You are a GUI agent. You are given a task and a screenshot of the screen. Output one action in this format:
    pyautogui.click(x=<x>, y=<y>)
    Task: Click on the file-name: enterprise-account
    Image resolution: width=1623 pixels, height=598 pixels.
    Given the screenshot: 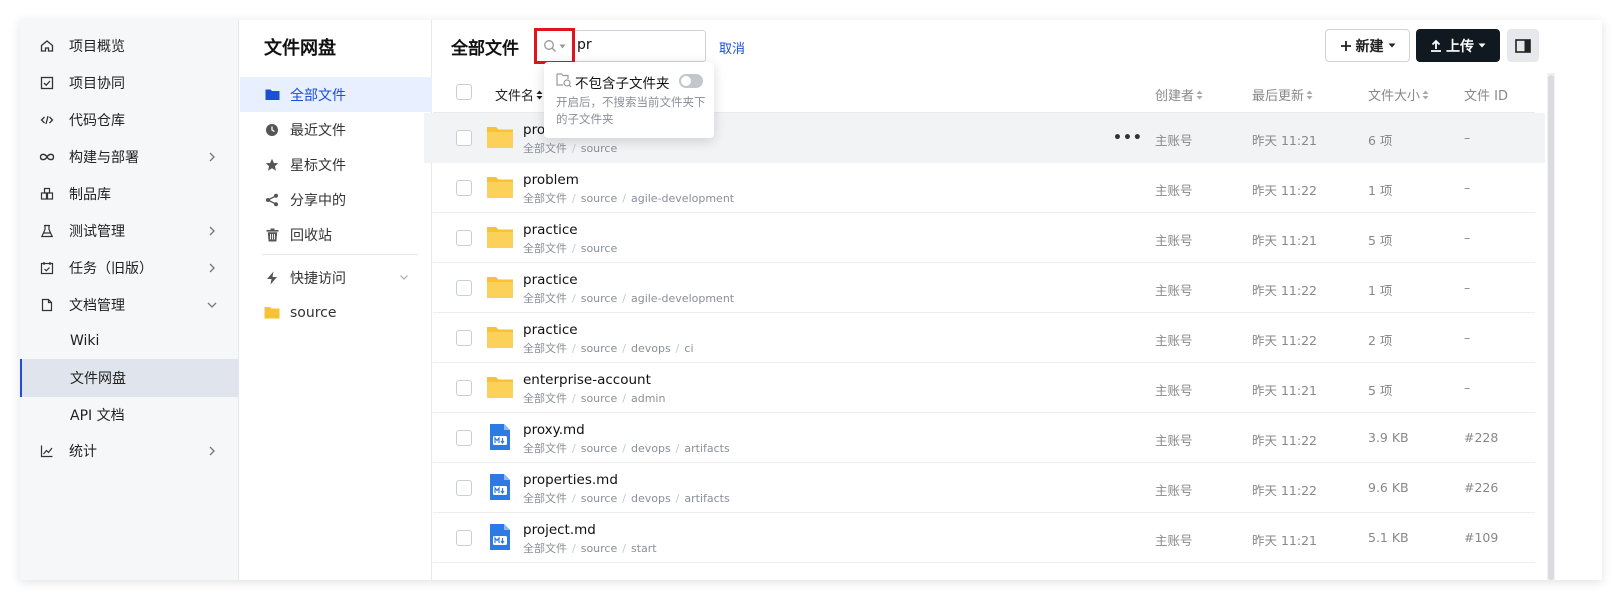 What is the action you would take?
    pyautogui.click(x=587, y=380)
    